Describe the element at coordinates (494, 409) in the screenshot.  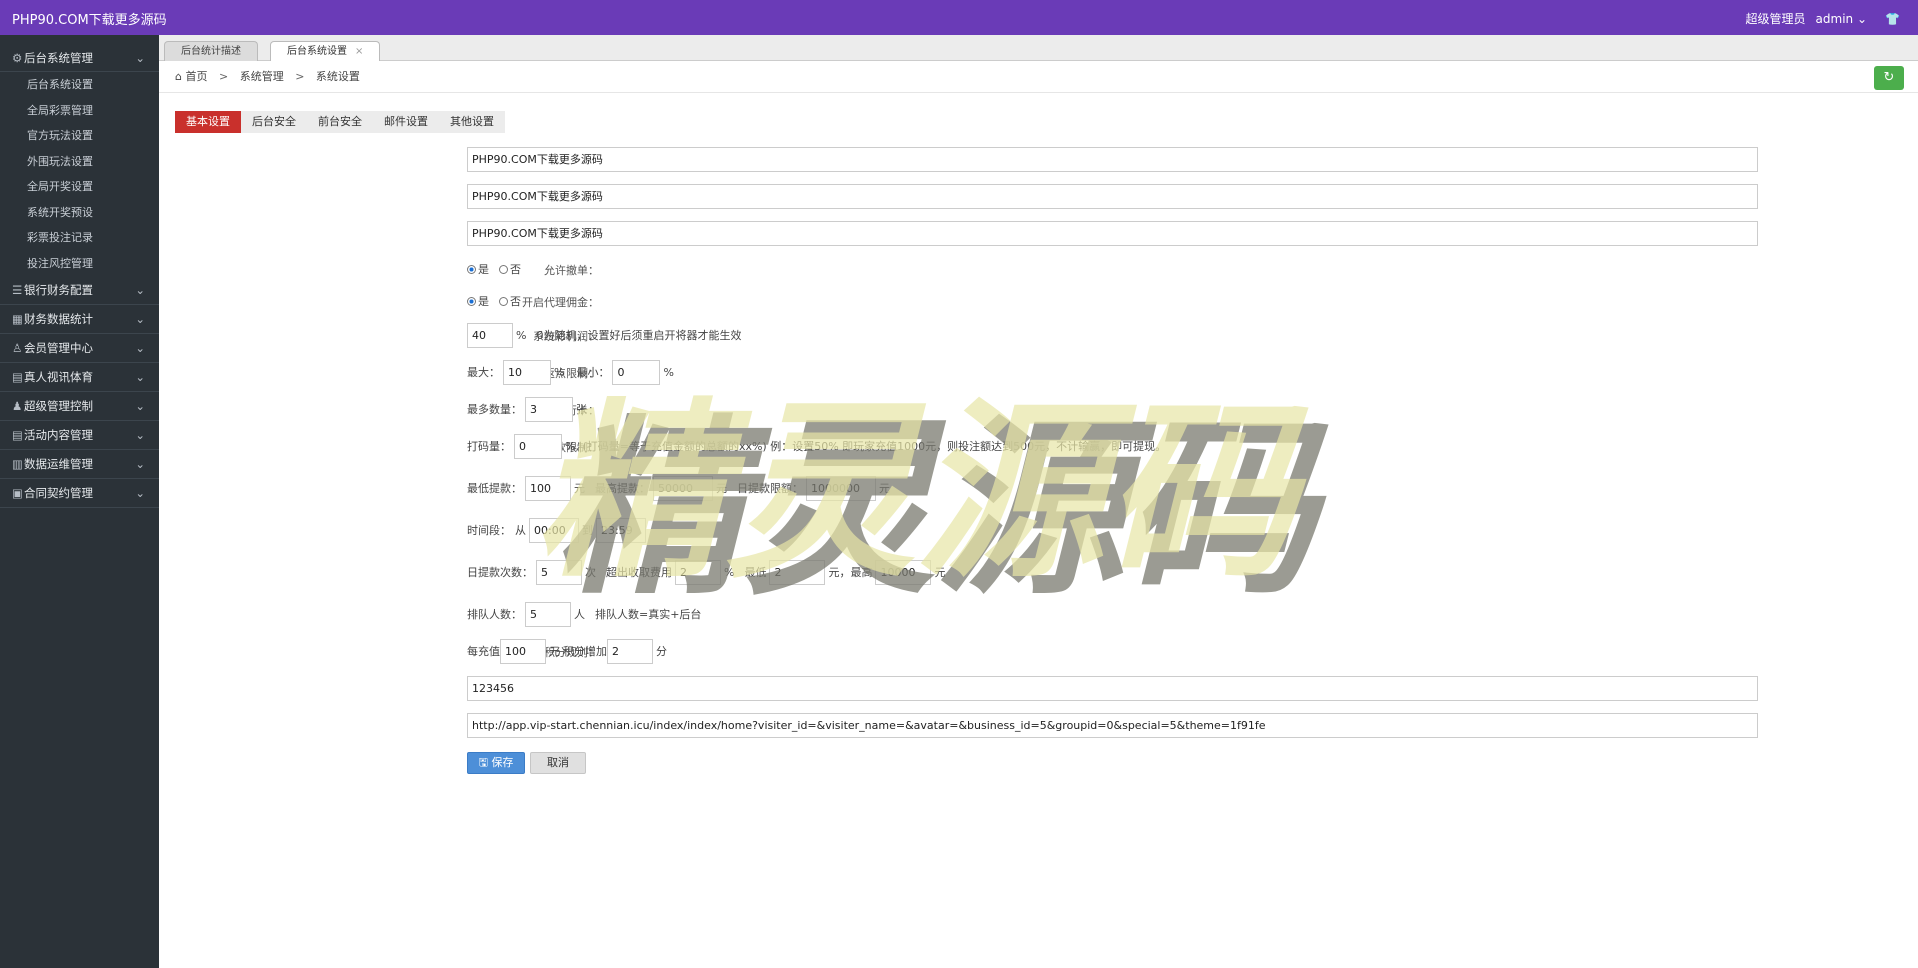
I see `bank-card-max-label: 最多数量：` at that location.